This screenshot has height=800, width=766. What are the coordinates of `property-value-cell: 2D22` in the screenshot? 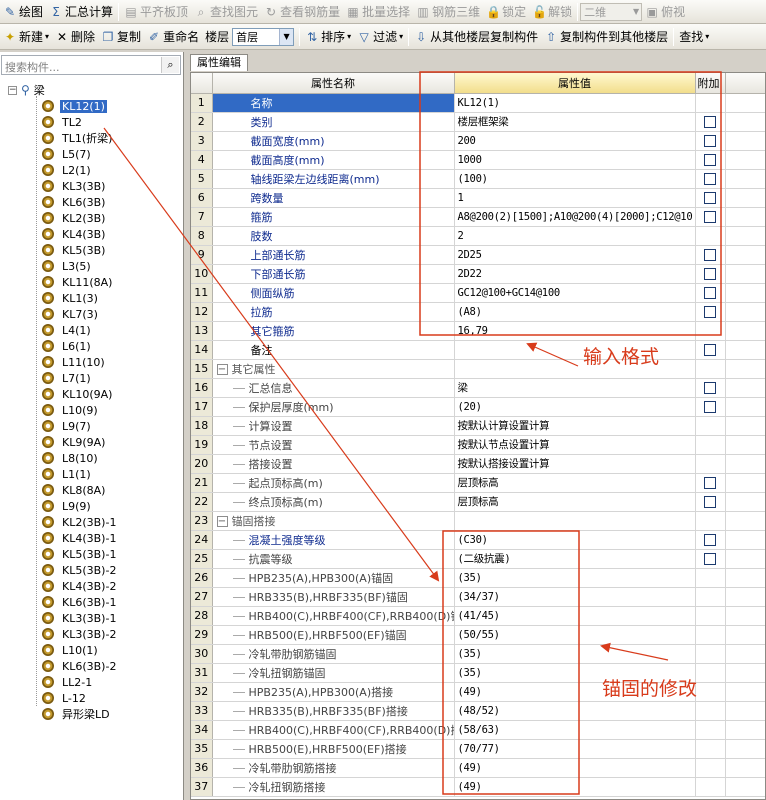 It's located at (575, 274).